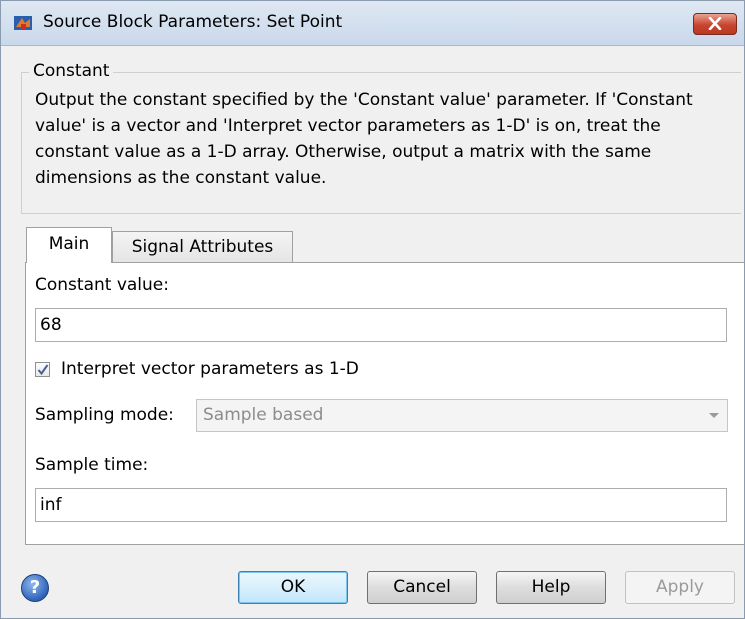 Image resolution: width=745 pixels, height=619 pixels. Describe the element at coordinates (23, 23) in the screenshot. I see `simulink-block-icon` at that location.